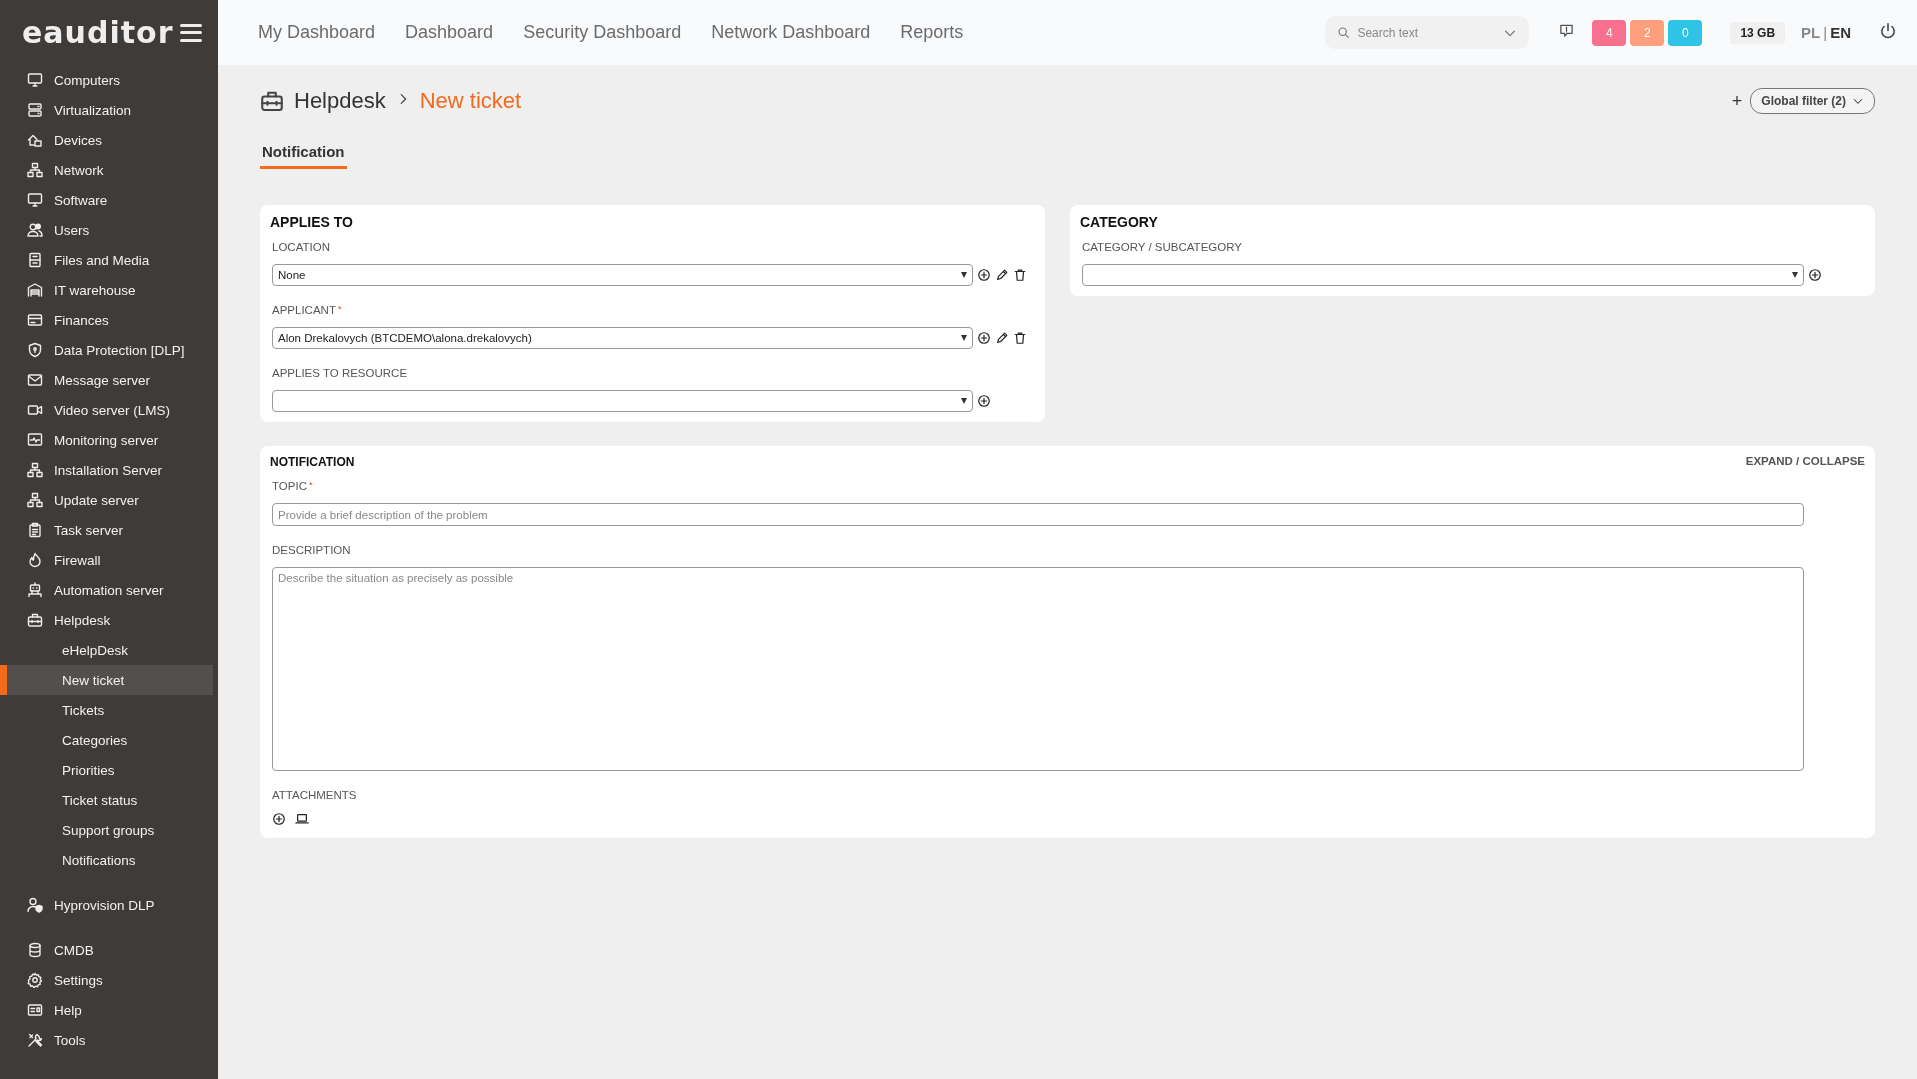  Describe the element at coordinates (312, 222) in the screenshot. I see `panel-title: APPLIES TO` at that location.